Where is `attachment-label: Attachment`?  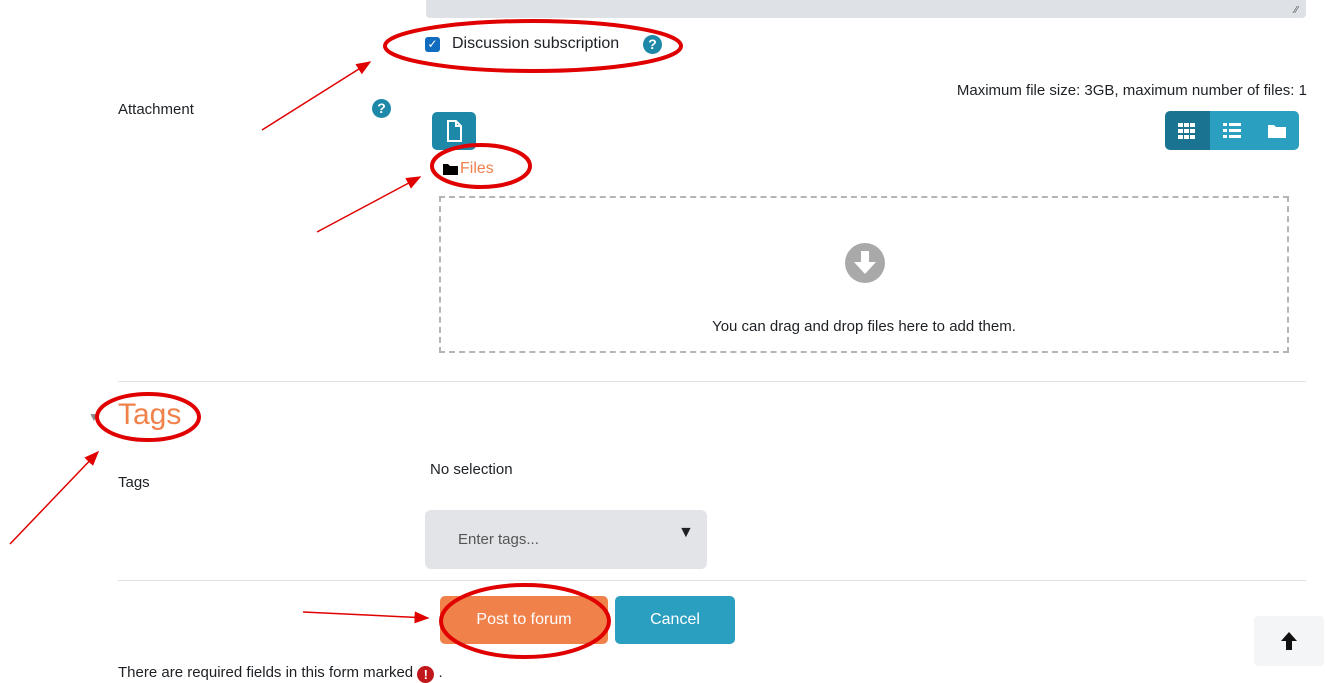 attachment-label: Attachment is located at coordinates (156, 109).